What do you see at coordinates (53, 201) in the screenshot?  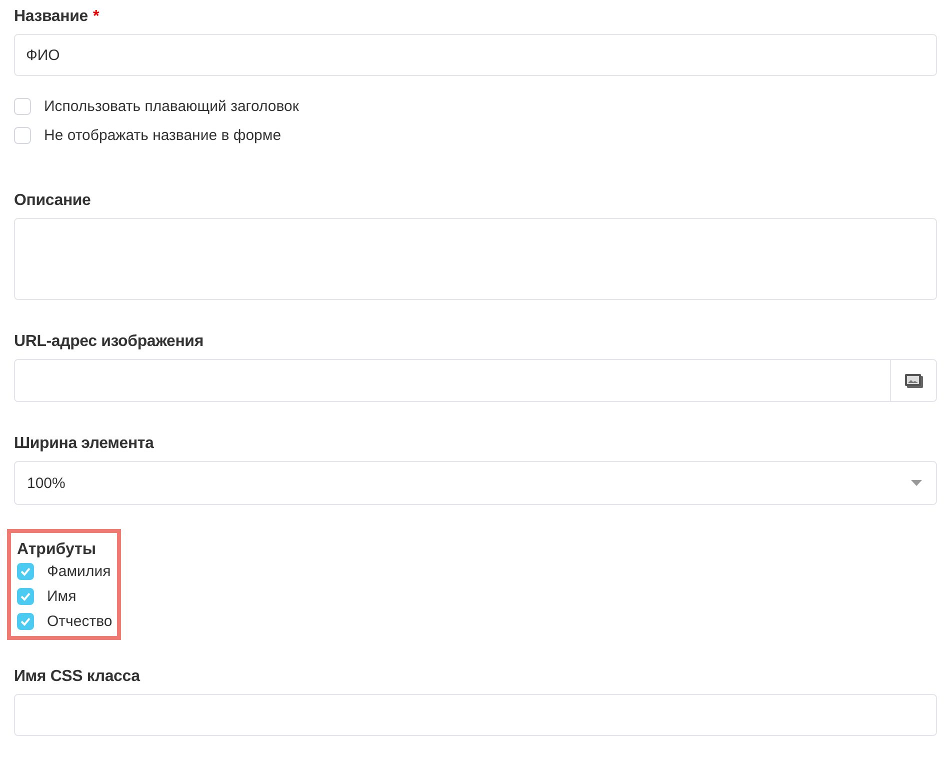 I see `field-label: Описание` at bounding box center [53, 201].